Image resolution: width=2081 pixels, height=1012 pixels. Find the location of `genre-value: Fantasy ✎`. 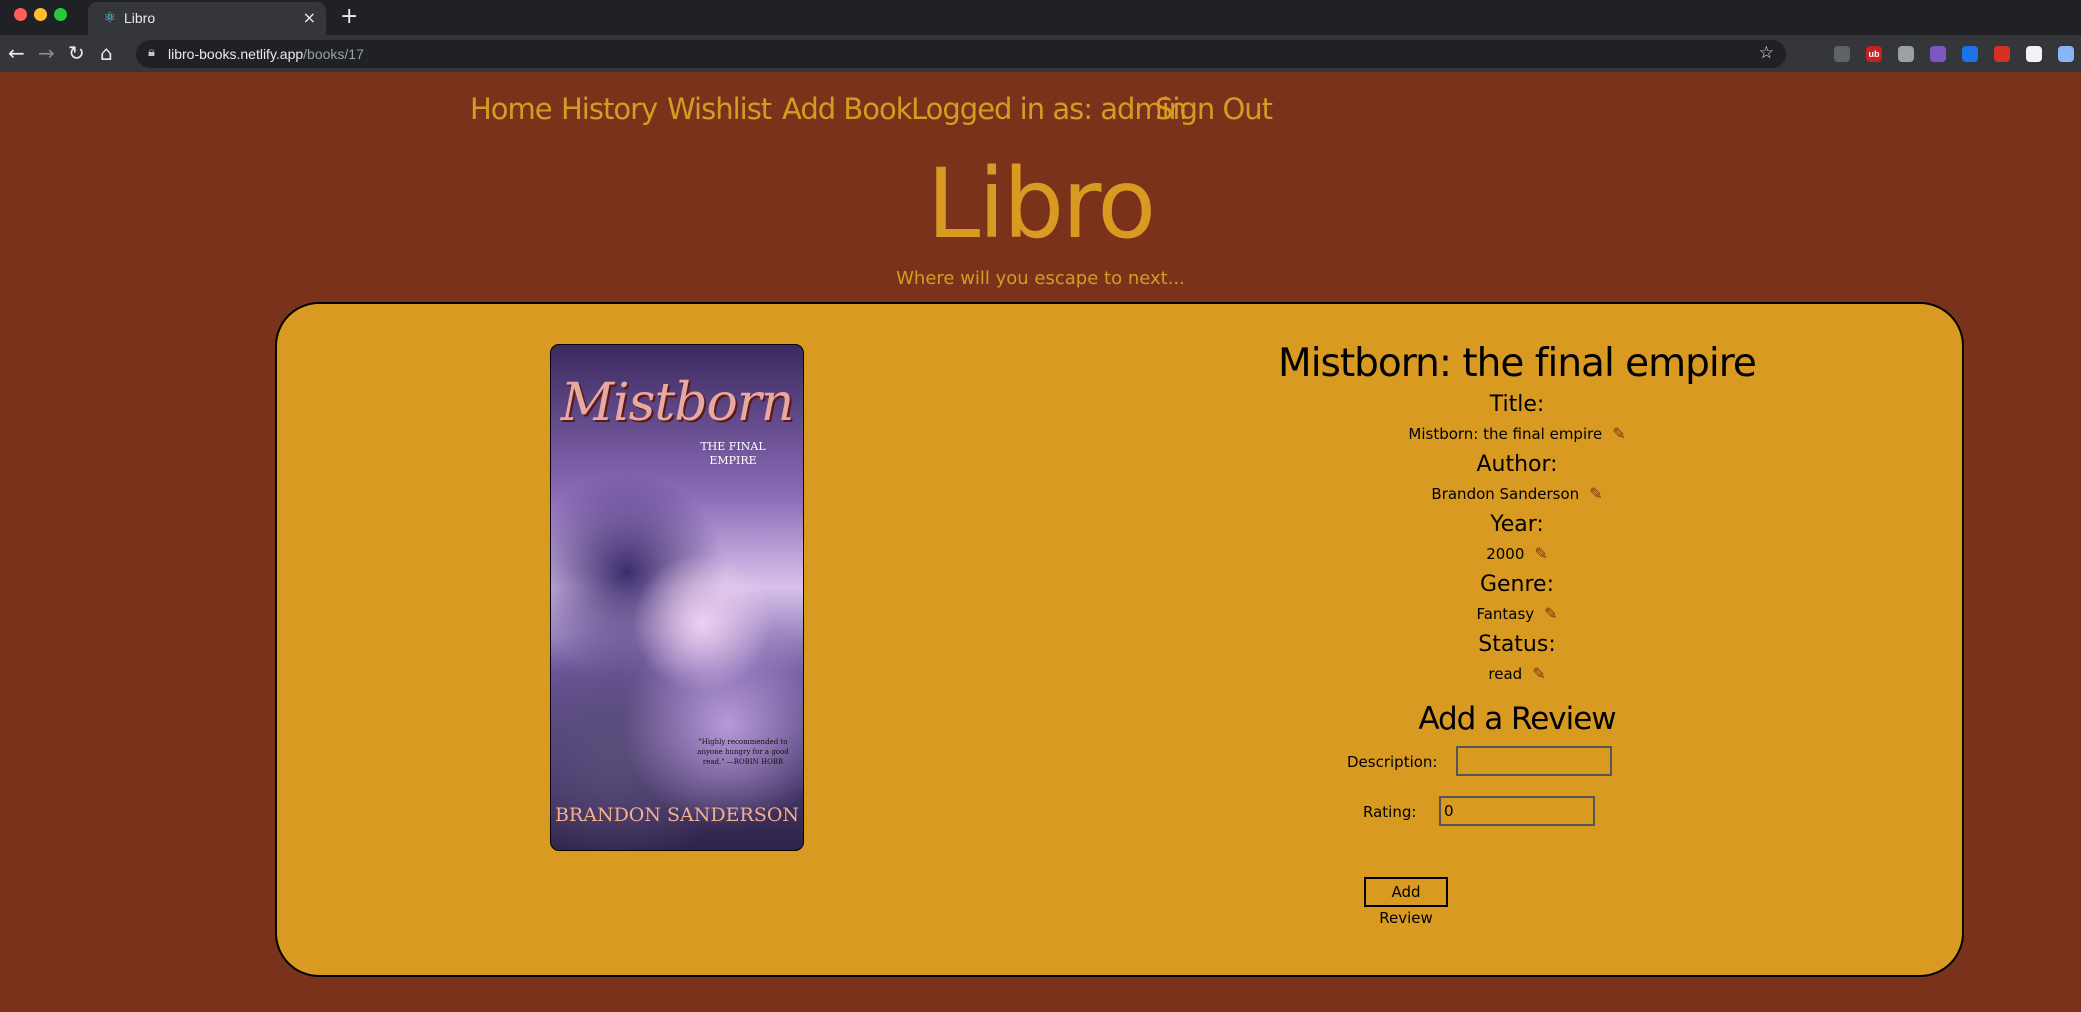

genre-value: Fantasy ✎ is located at coordinates (1517, 614).